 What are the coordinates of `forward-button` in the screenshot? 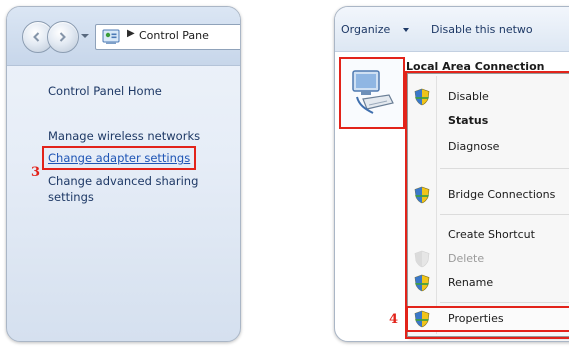 It's located at (63, 37).